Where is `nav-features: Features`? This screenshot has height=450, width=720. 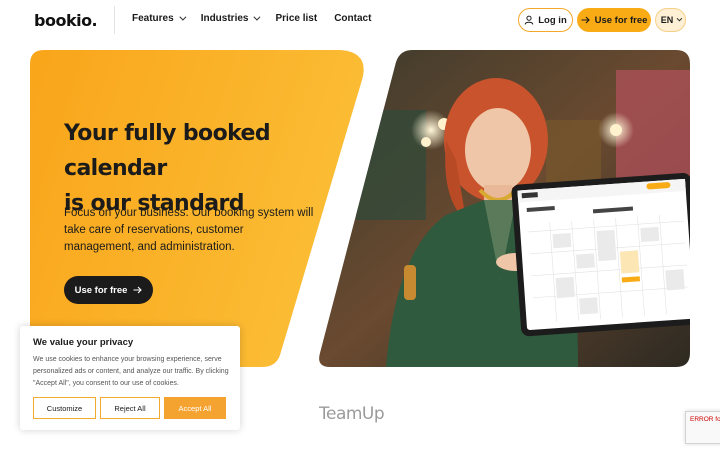
nav-features: Features is located at coordinates (159, 18).